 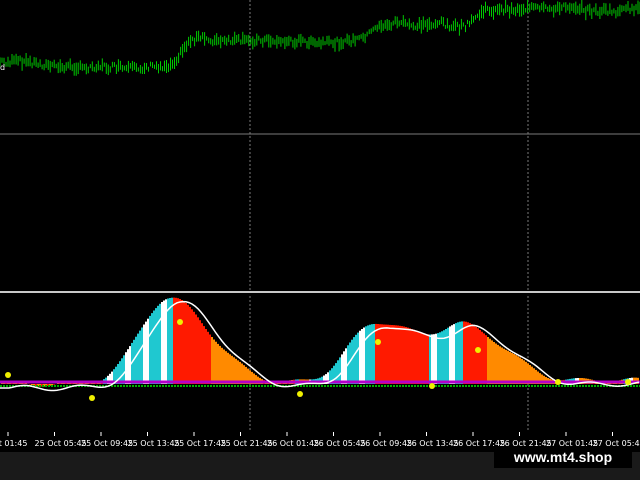 What do you see at coordinates (563, 457) in the screenshot?
I see `watermark: www.mt4.shop` at bounding box center [563, 457].